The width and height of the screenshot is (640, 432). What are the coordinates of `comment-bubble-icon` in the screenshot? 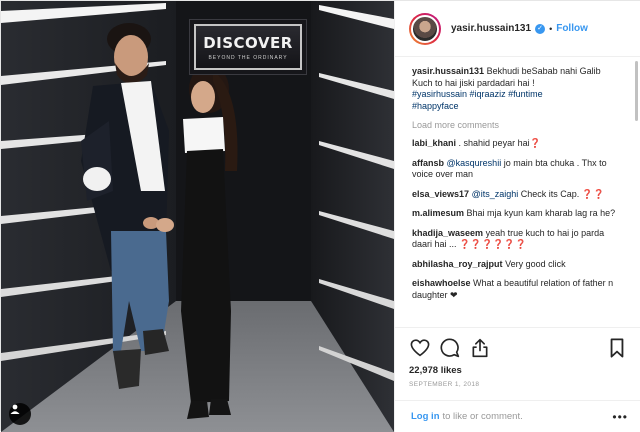 It's located at (450, 348).